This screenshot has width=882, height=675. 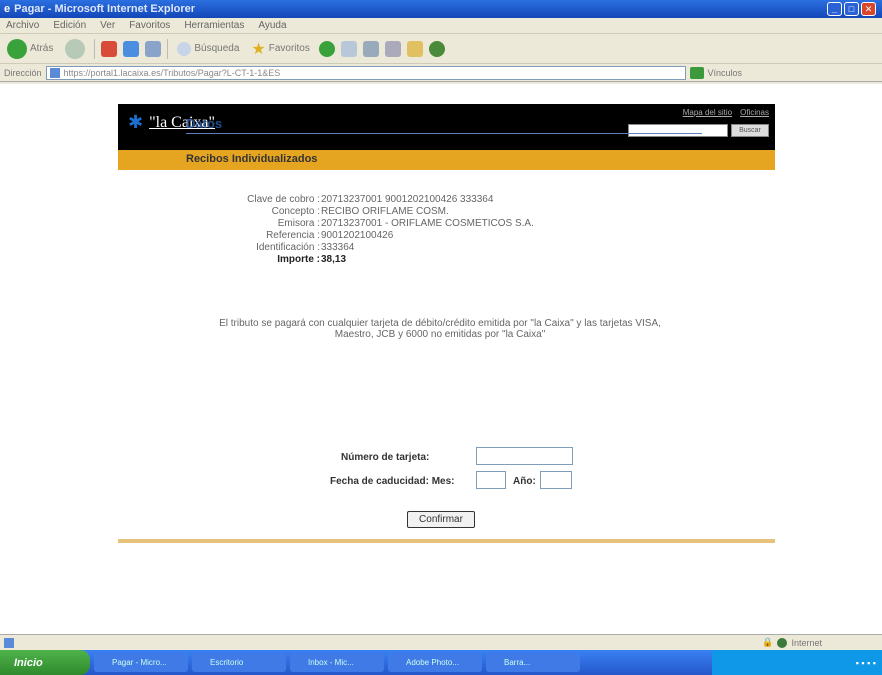 What do you see at coordinates (17, 48) in the screenshot?
I see `back-arrow-icon` at bounding box center [17, 48].